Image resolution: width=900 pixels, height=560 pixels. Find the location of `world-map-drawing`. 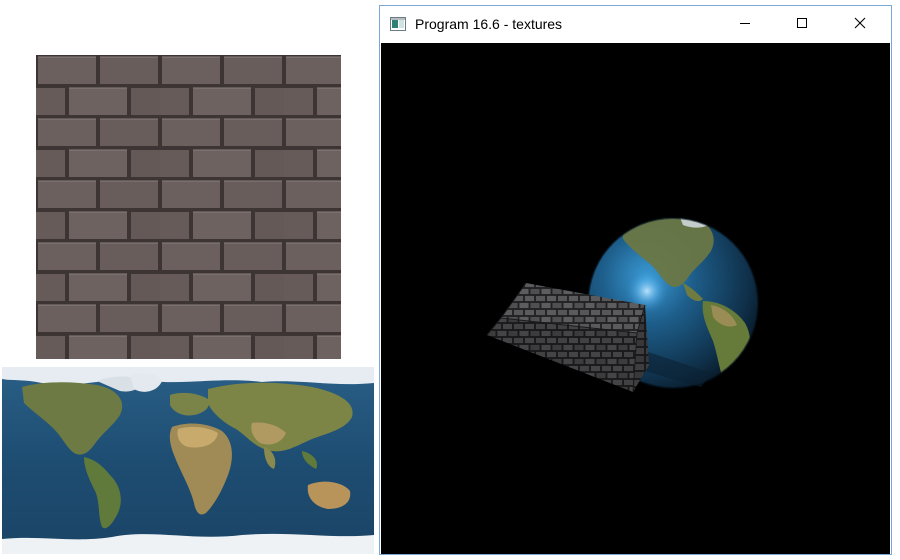

world-map-drawing is located at coordinates (188, 460).